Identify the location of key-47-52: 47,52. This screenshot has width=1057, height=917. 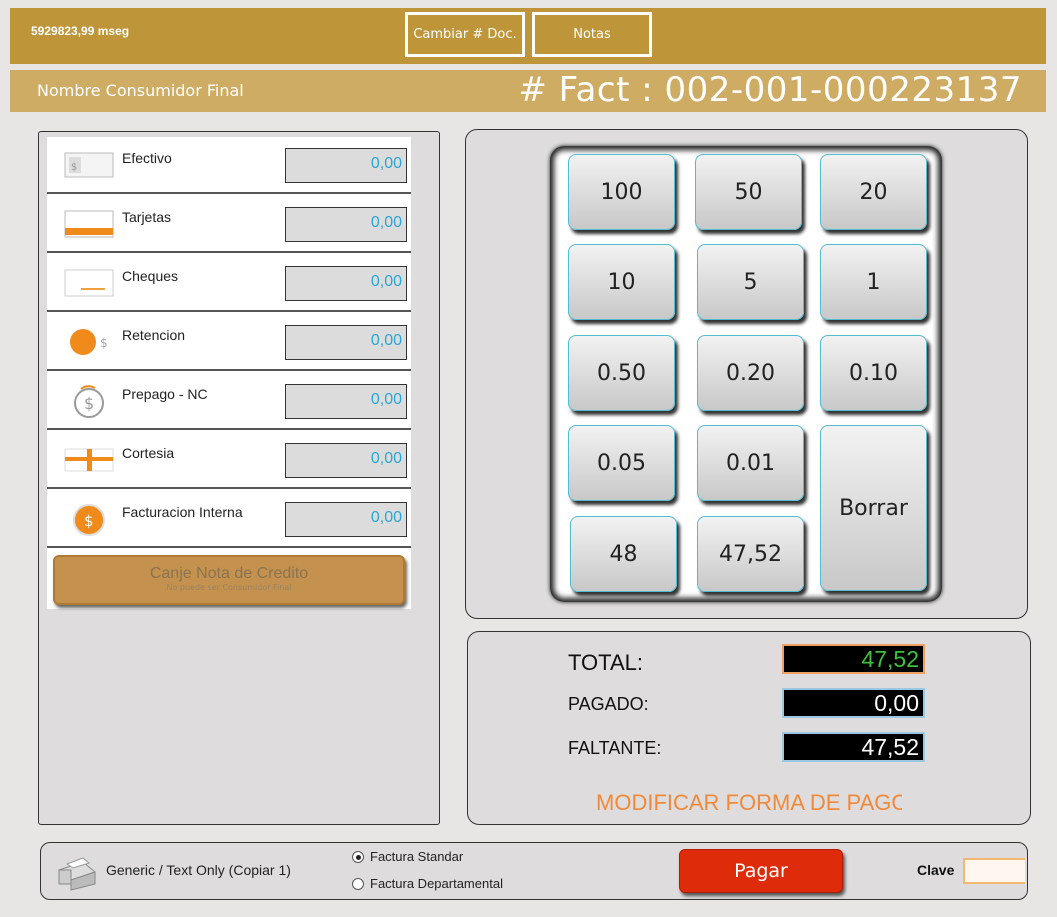
(750, 554).